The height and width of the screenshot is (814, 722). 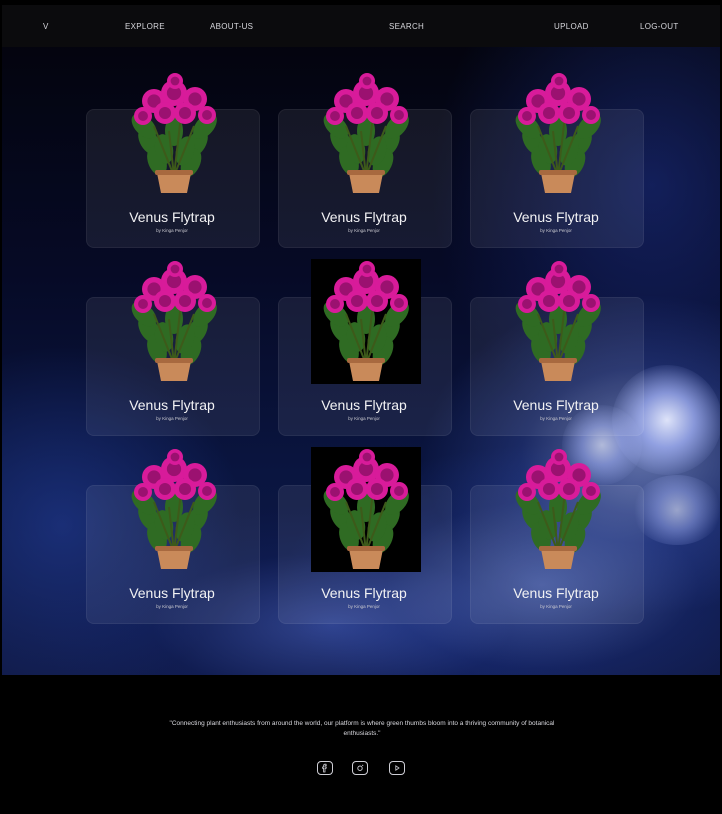 What do you see at coordinates (397, 768) in the screenshot?
I see `youtube-icon` at bounding box center [397, 768].